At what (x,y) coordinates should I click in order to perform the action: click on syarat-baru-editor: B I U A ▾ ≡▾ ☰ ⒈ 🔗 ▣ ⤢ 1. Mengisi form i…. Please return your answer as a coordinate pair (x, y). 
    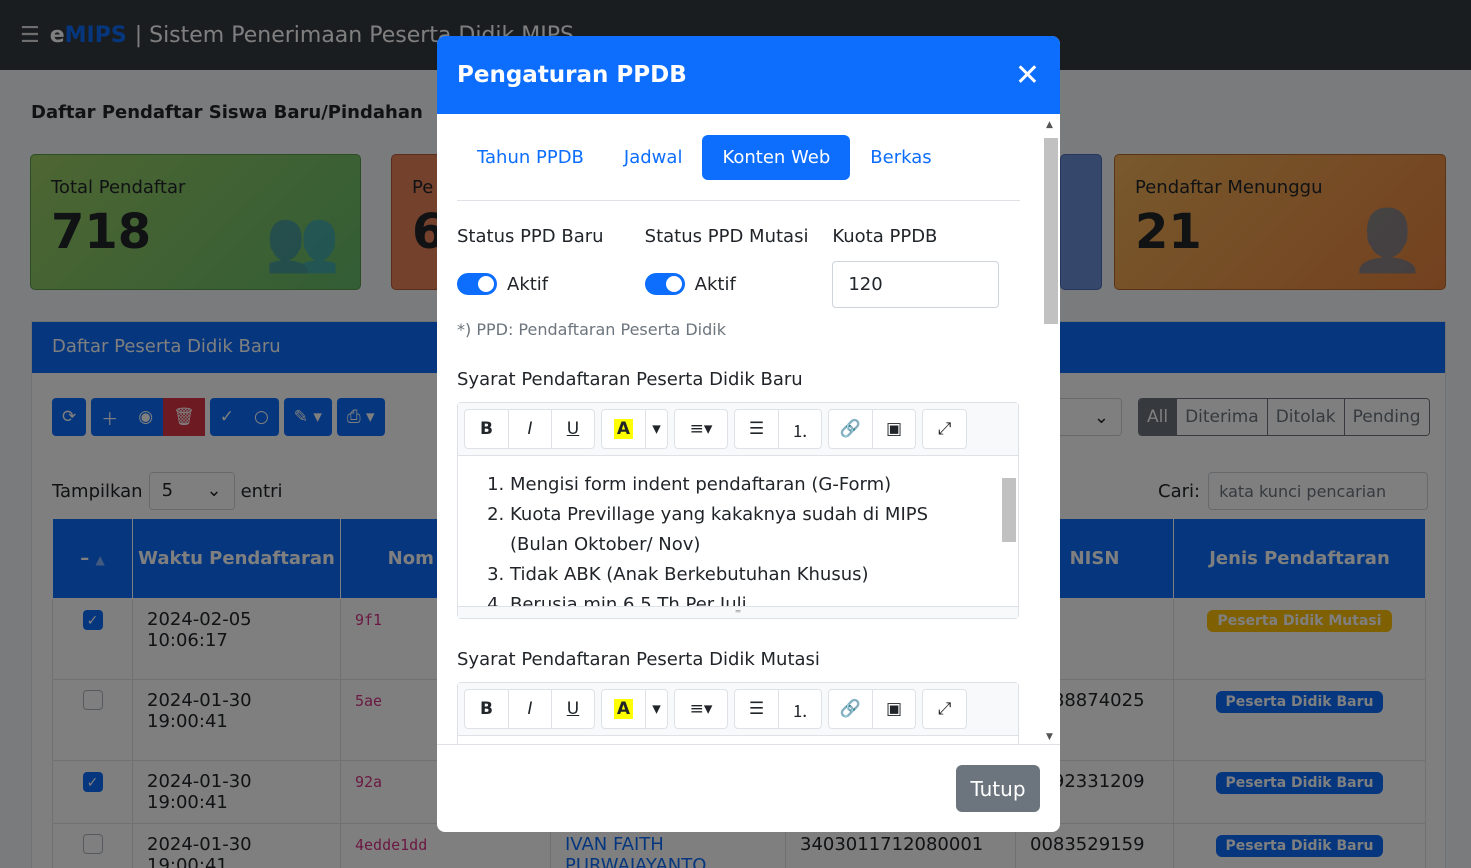
    Looking at the image, I should click on (738, 510).